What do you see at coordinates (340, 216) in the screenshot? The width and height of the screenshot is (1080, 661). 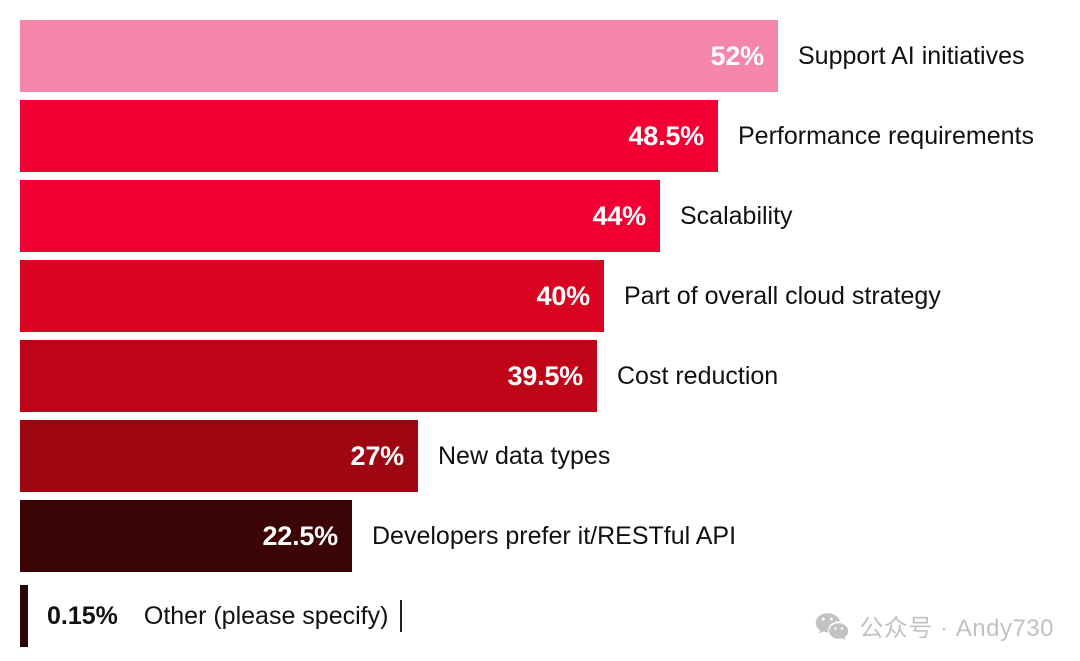 I see `bar-scalability: 44%` at bounding box center [340, 216].